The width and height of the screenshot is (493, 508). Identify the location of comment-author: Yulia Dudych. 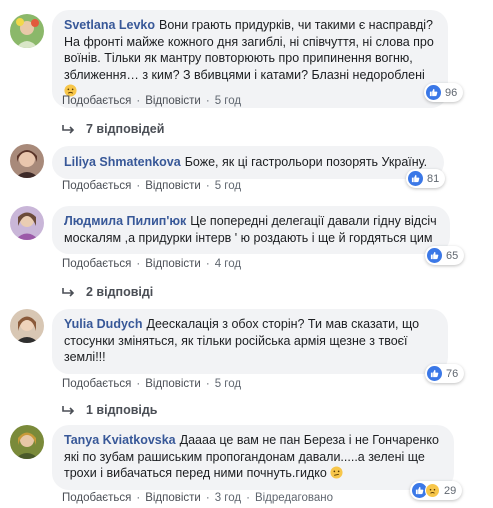
(103, 324).